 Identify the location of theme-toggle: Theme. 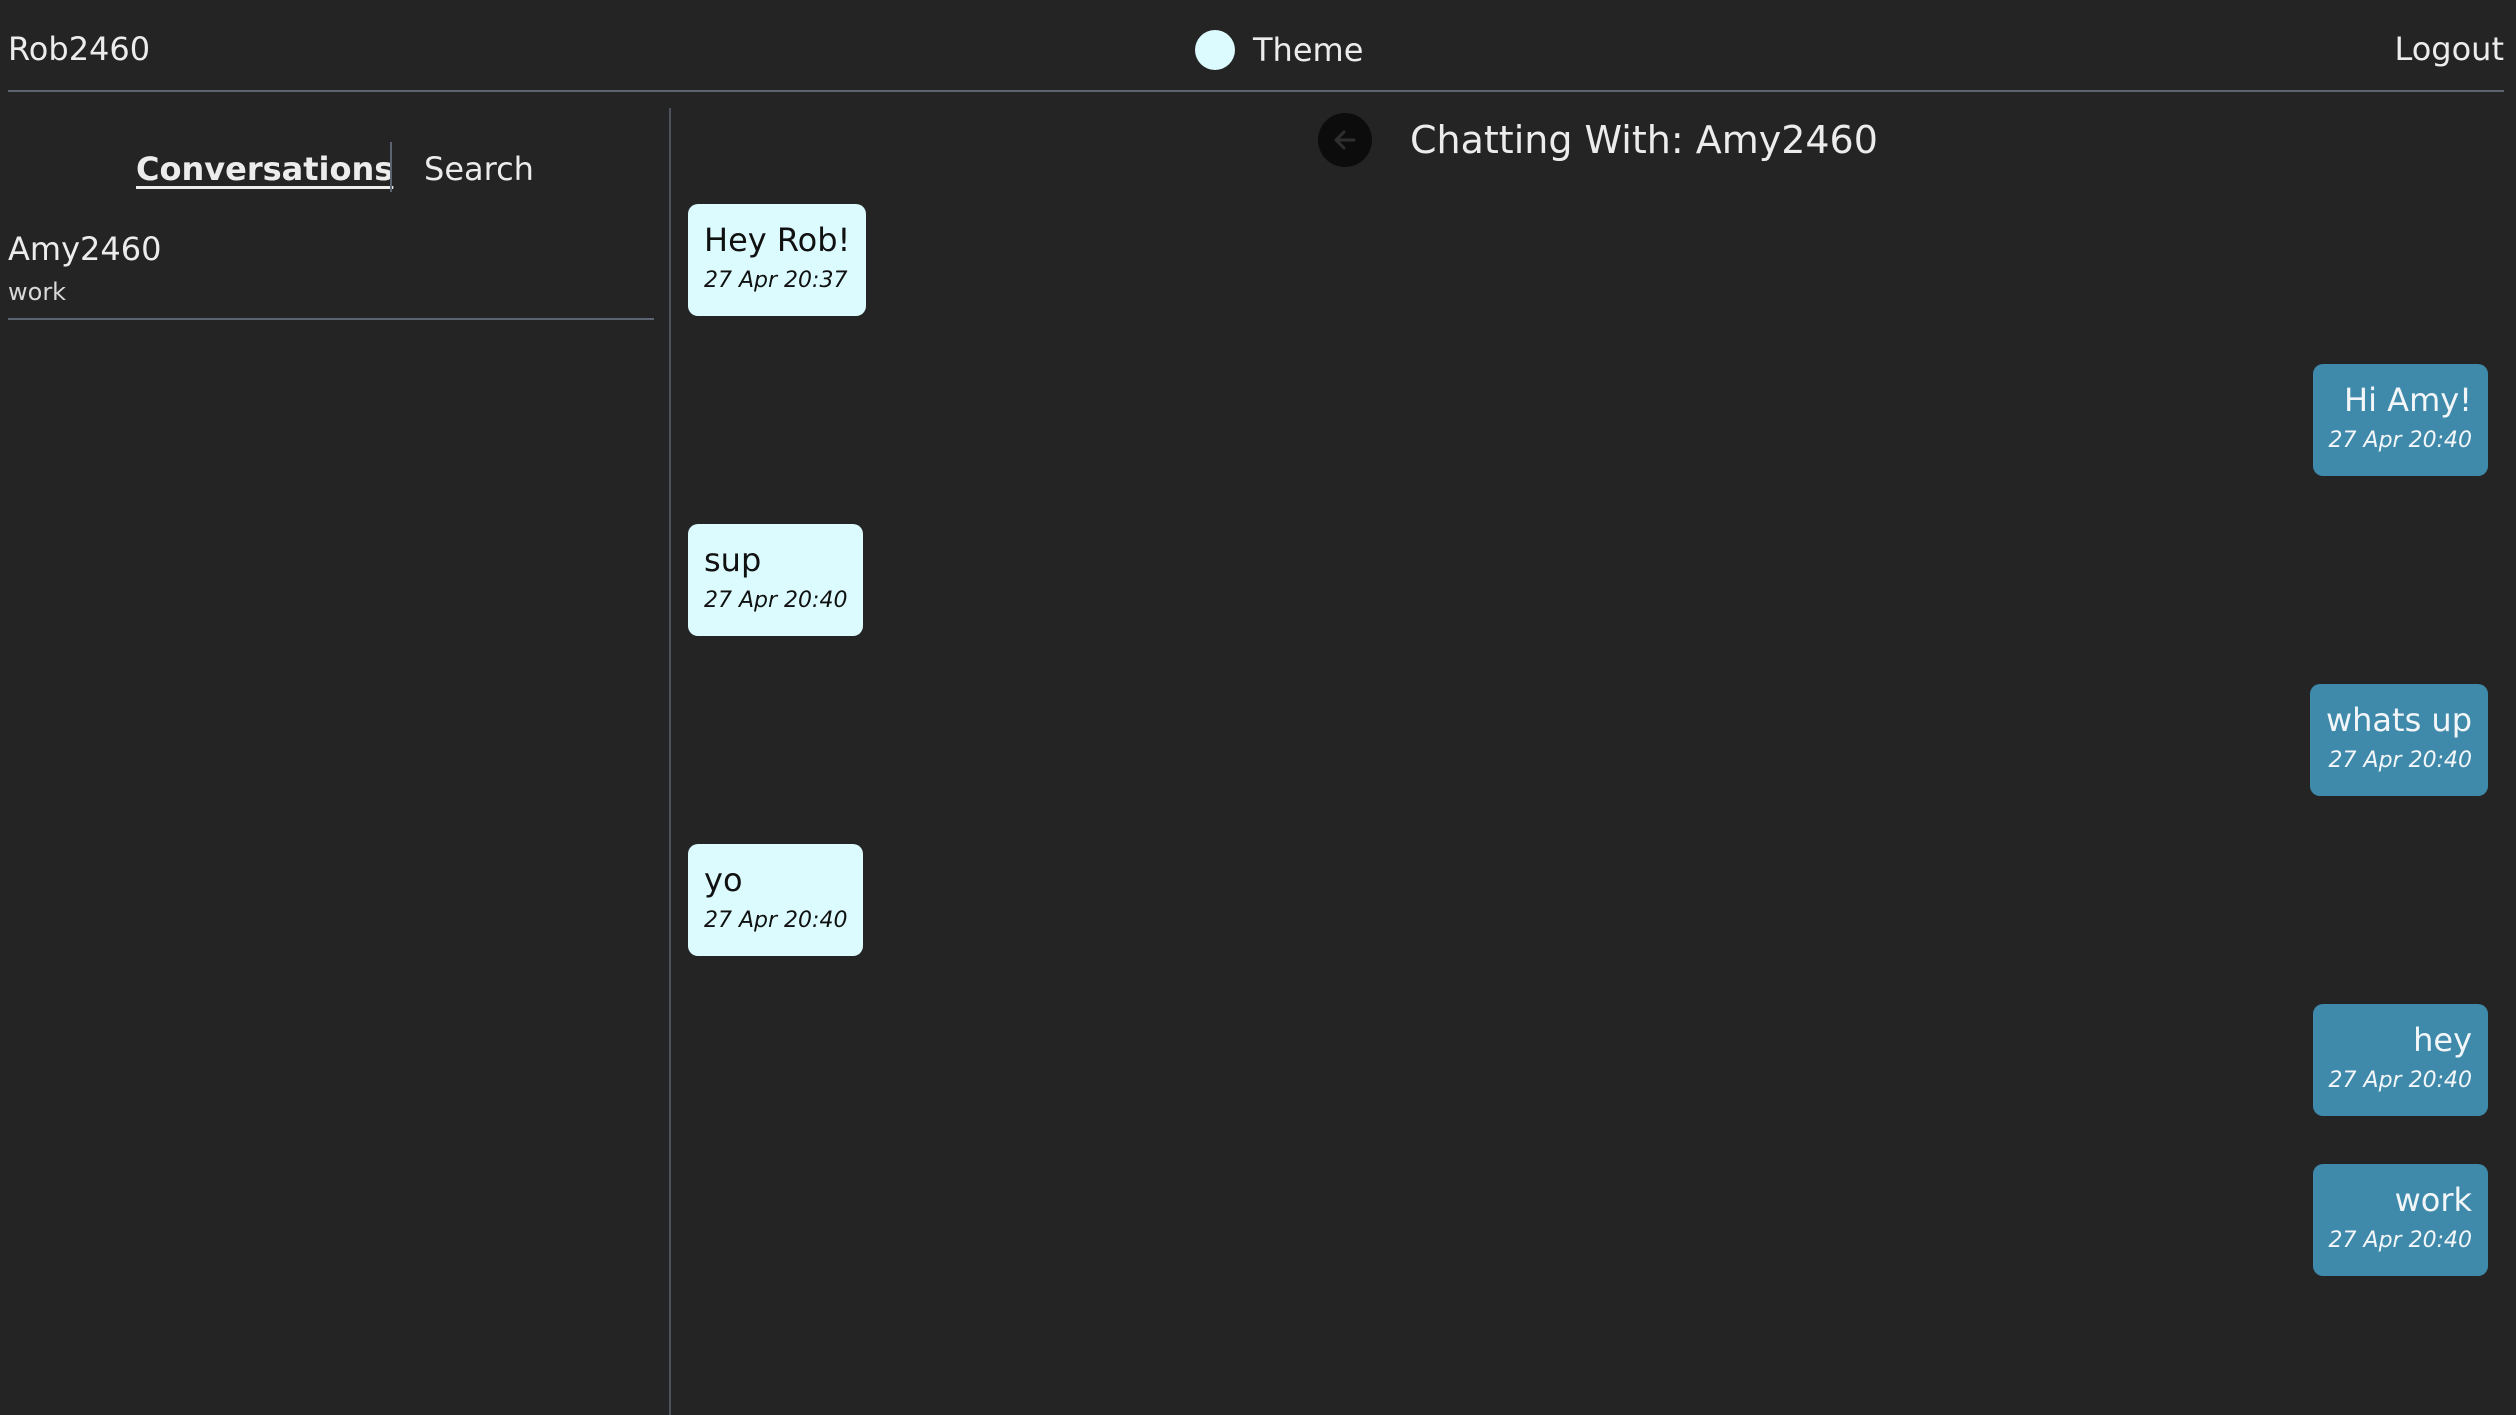
(1279, 50).